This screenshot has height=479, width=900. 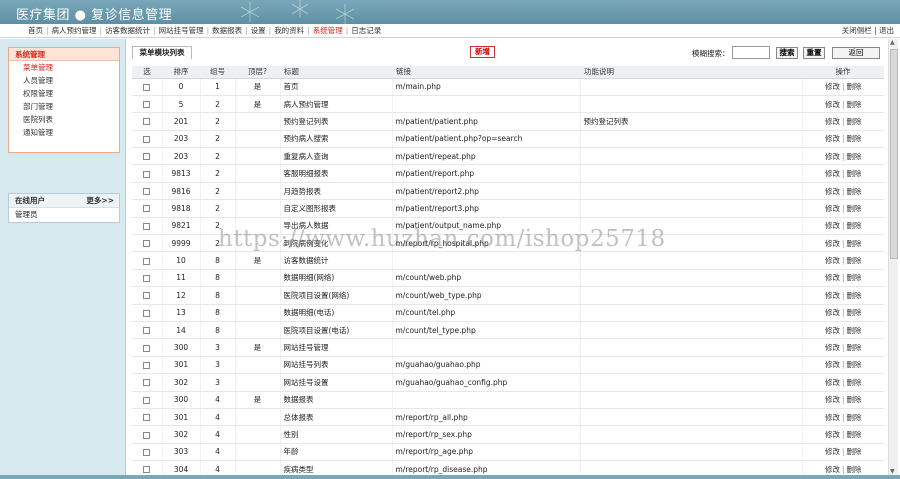 I want to click on search-input, so click(x=751, y=52).